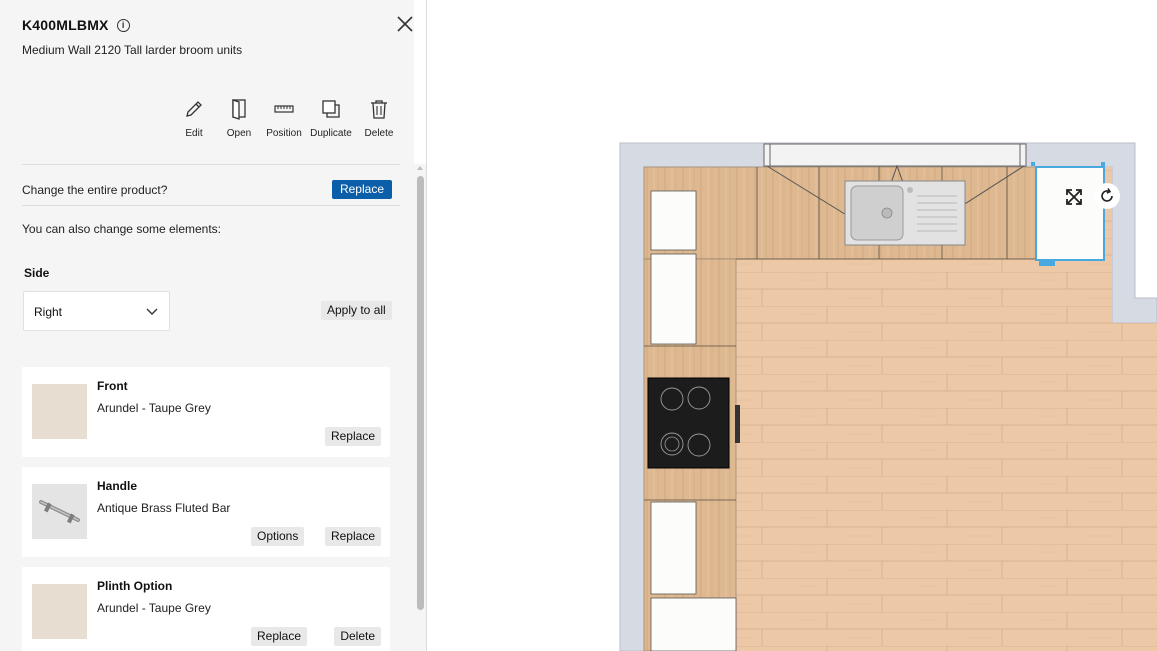  What do you see at coordinates (1070, 213) in the screenshot?
I see `selected-larder-unit` at bounding box center [1070, 213].